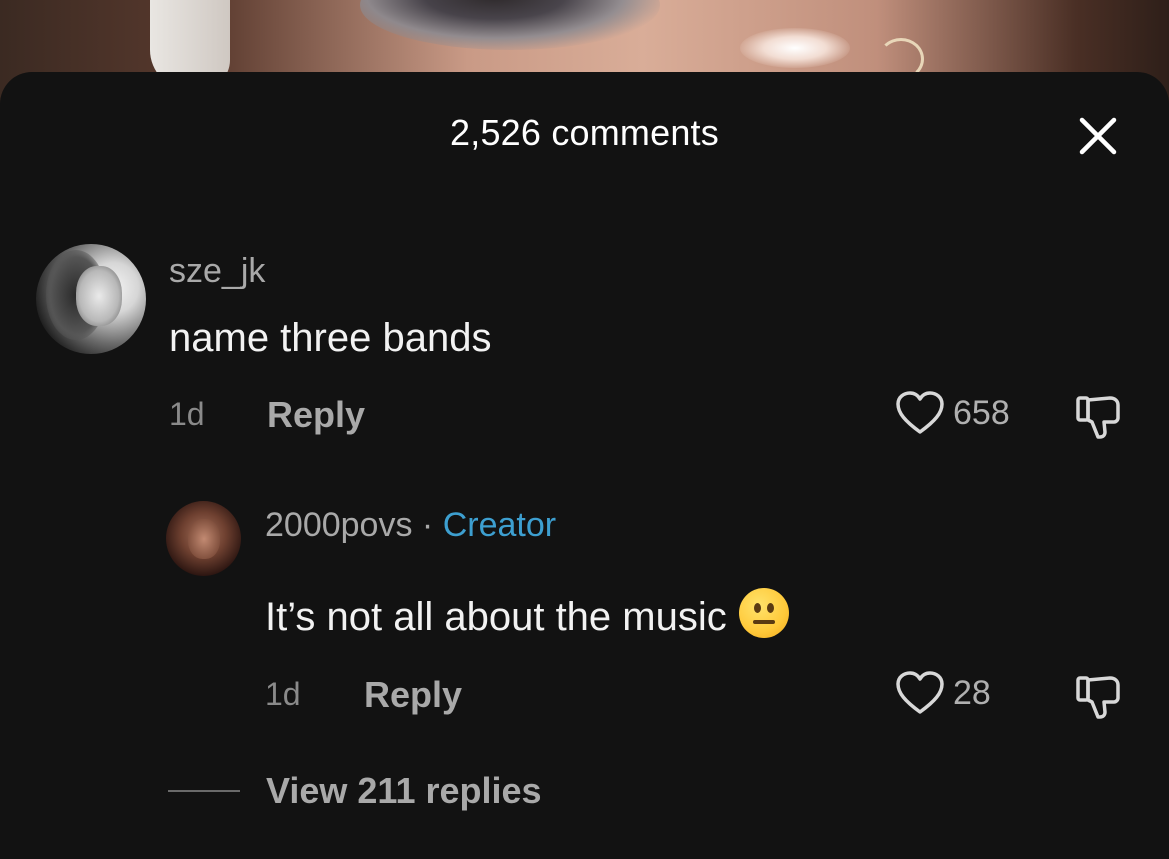 The width and height of the screenshot is (1169, 859). Describe the element at coordinates (499, 525) in the screenshot. I see `creator-badge: Creator` at that location.